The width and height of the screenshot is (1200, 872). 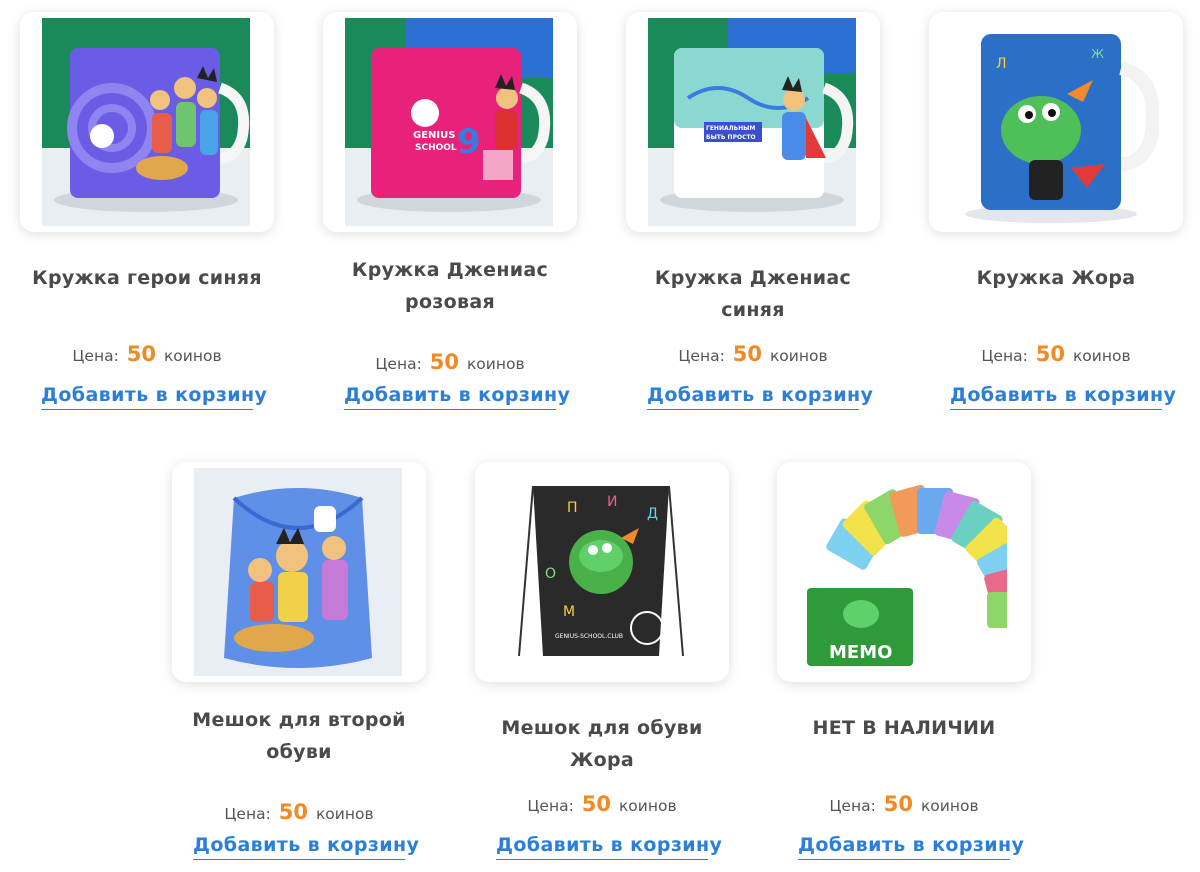 I want to click on memo-cards-image: МЕМО, so click(x=903, y=572).